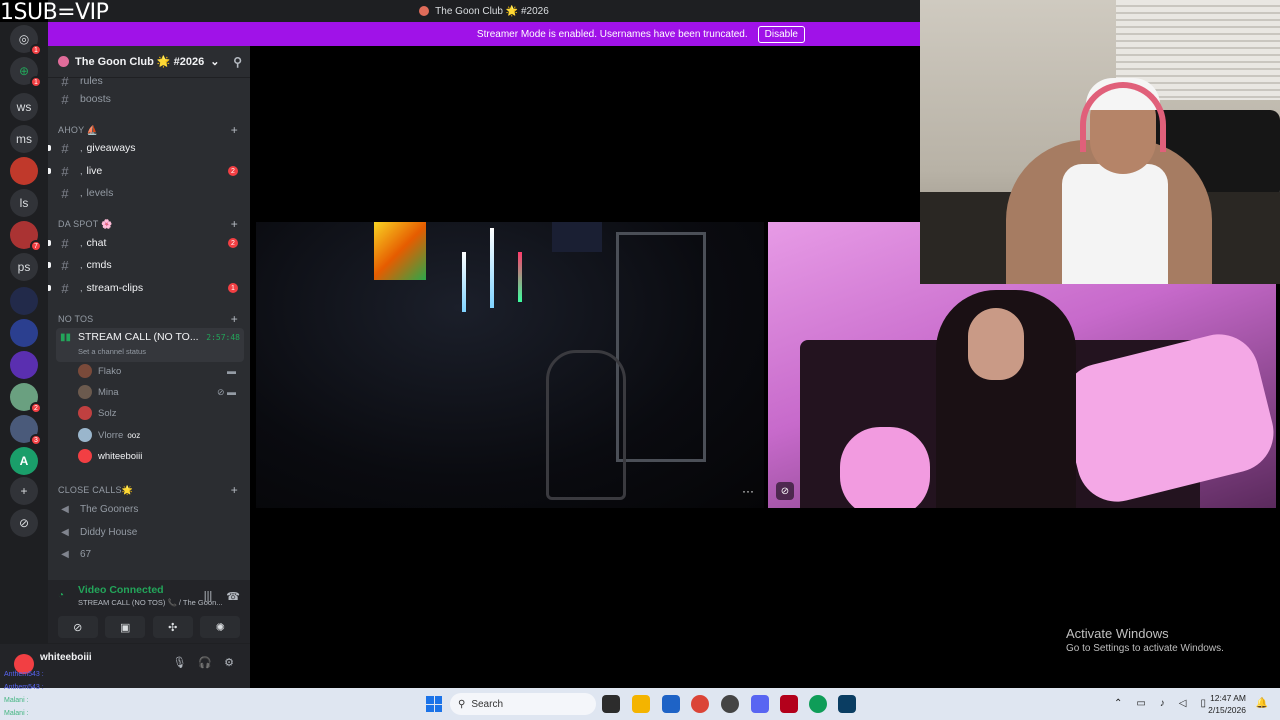  Describe the element at coordinates (91, 81) in the screenshot. I see `channel-name: rules` at that location.